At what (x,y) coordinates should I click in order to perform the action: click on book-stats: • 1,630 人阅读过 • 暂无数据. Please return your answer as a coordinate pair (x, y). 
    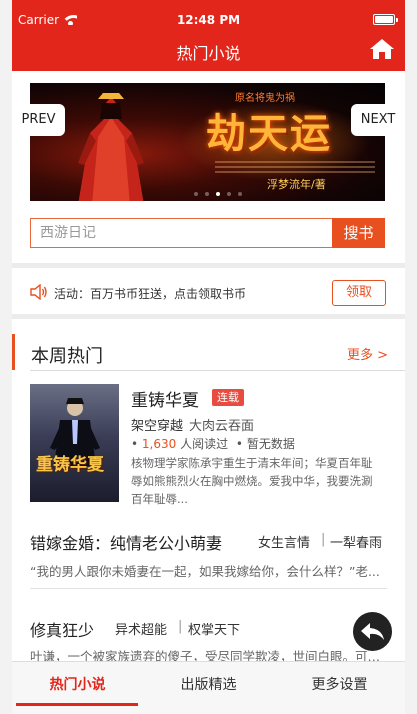
    Looking at the image, I should click on (213, 443).